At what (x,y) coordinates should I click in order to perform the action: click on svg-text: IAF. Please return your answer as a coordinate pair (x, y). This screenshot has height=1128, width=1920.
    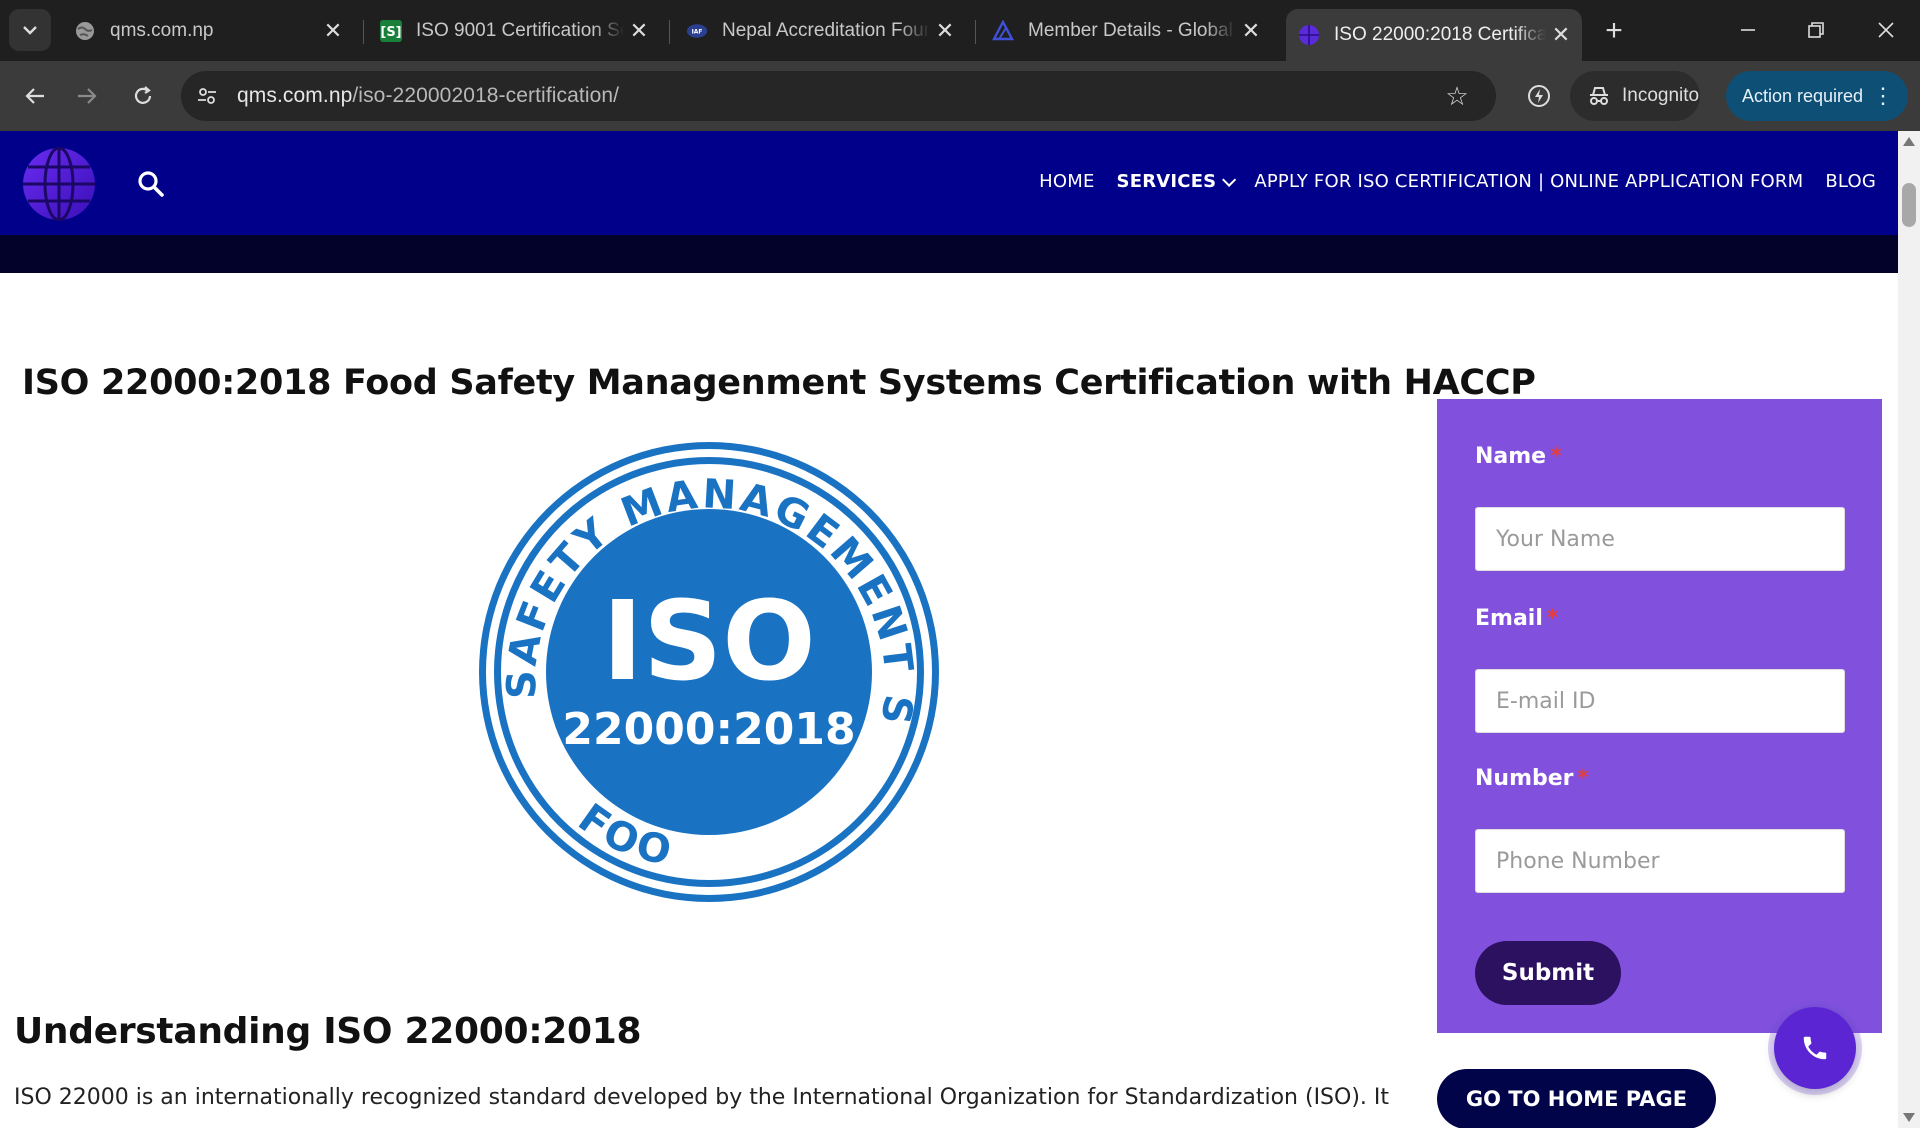
    Looking at the image, I should click on (697, 33).